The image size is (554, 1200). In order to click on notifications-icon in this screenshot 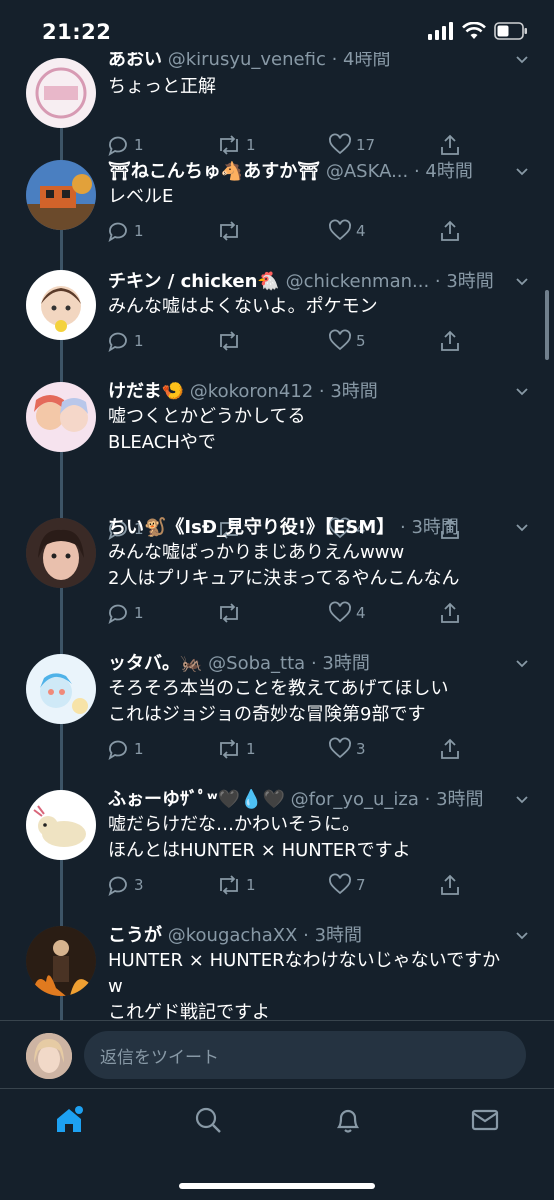, I will do `click(348, 1120)`.